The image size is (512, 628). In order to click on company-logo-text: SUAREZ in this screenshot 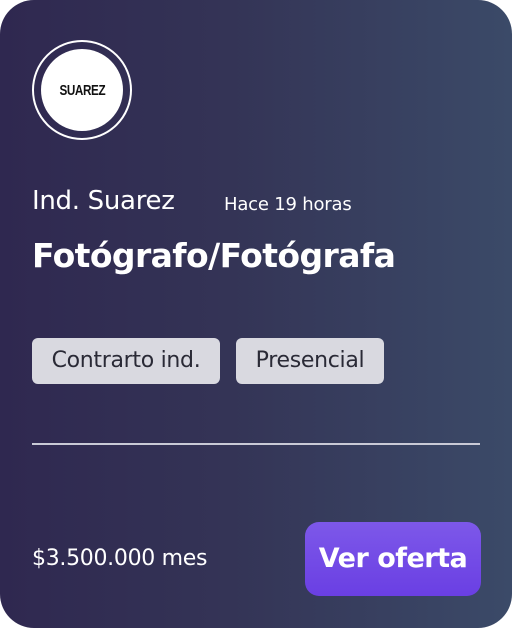, I will do `click(82, 90)`.